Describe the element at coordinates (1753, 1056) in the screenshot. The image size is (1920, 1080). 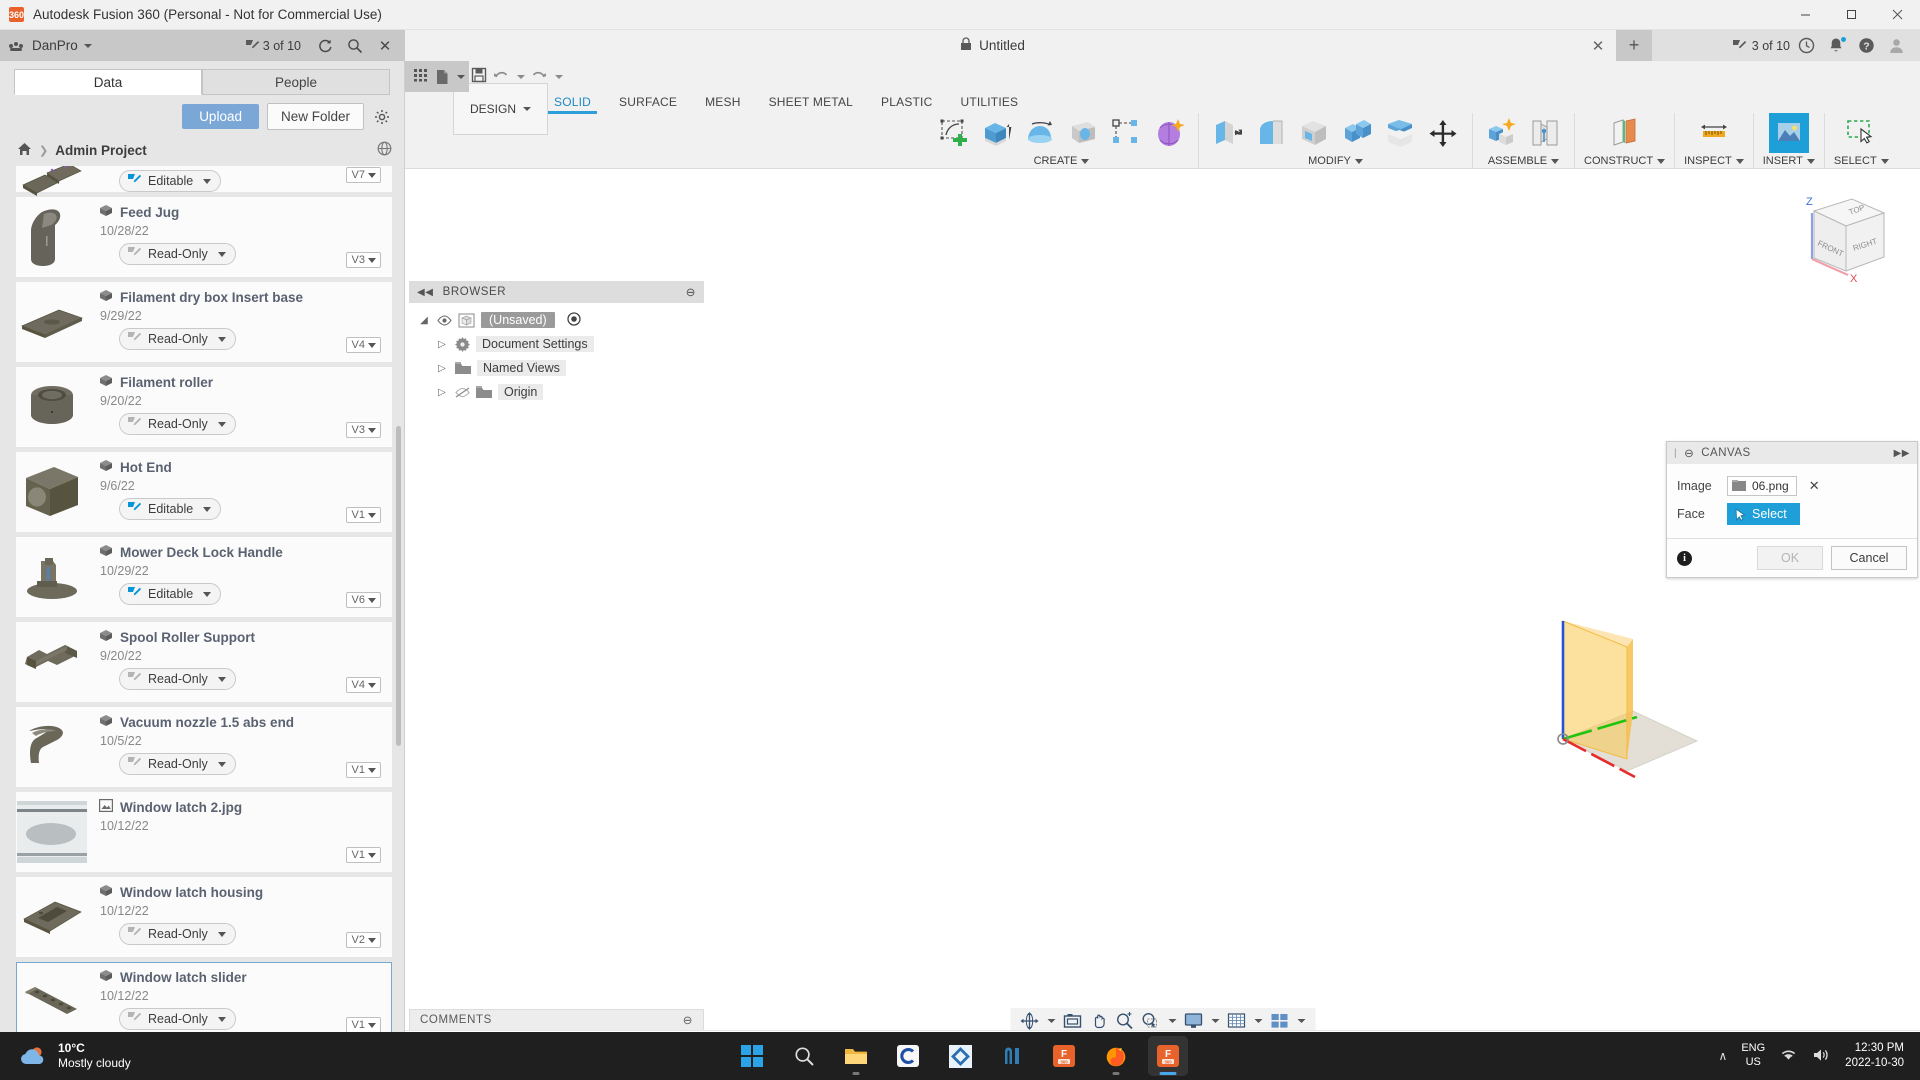
I see `language-indicator: ENG US` at that location.